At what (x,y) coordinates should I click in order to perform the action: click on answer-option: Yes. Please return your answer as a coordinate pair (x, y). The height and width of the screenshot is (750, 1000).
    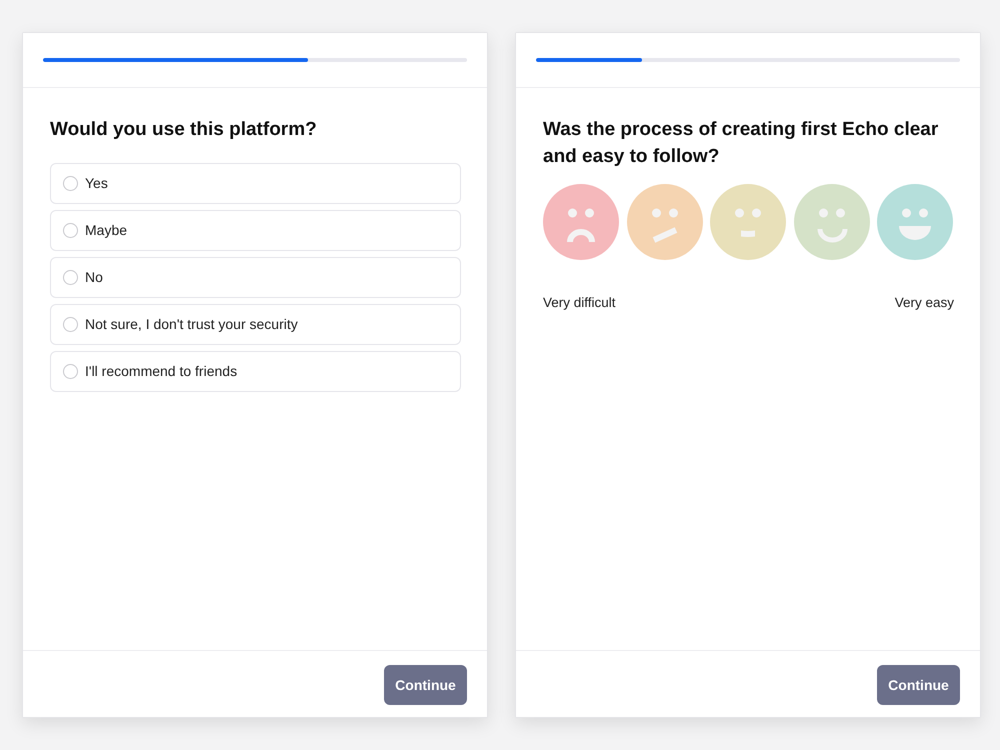
    Looking at the image, I should click on (255, 183).